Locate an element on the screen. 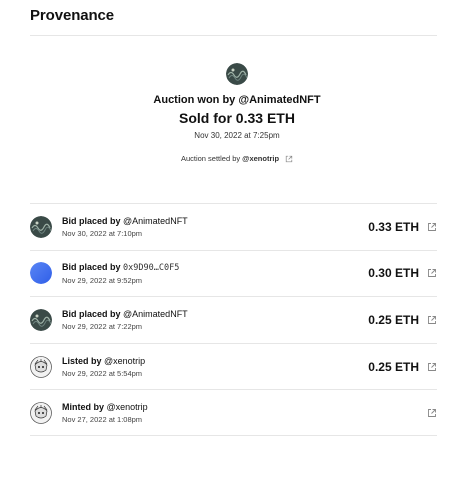 The image size is (474, 482). event-right: 0.33 ETH is located at coordinates (402, 227).